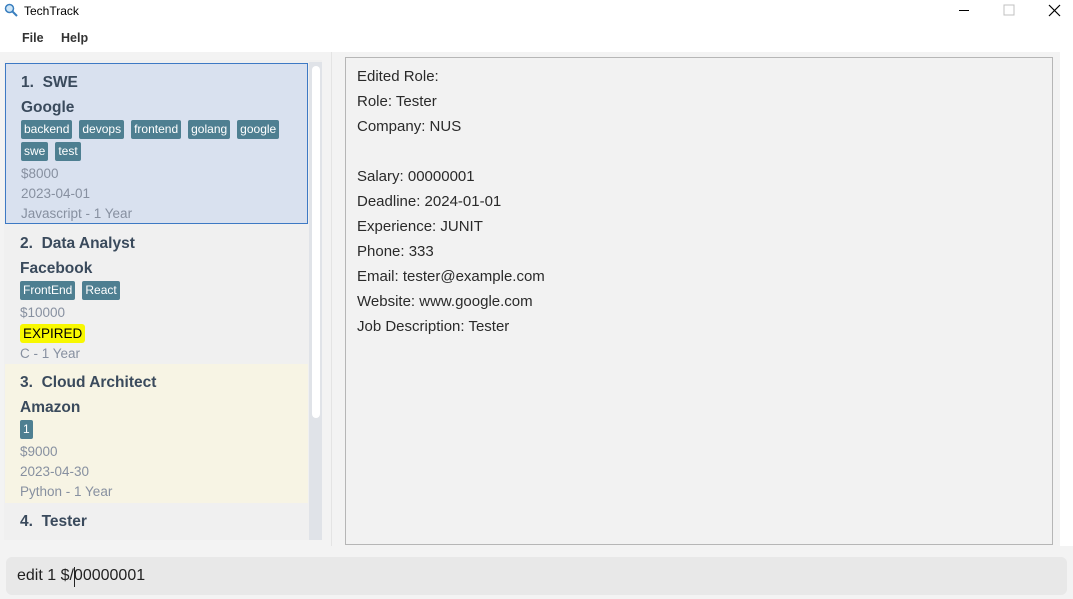 The width and height of the screenshot is (1073, 599). What do you see at coordinates (56, 268) in the screenshot?
I see `role-company: Facebook` at bounding box center [56, 268].